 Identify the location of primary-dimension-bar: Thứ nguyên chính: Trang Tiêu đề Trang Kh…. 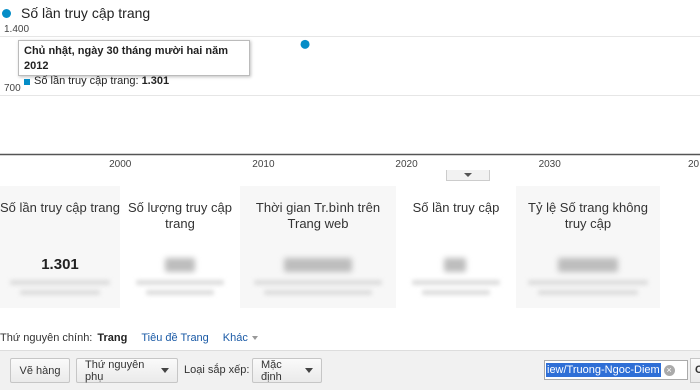
(129, 338).